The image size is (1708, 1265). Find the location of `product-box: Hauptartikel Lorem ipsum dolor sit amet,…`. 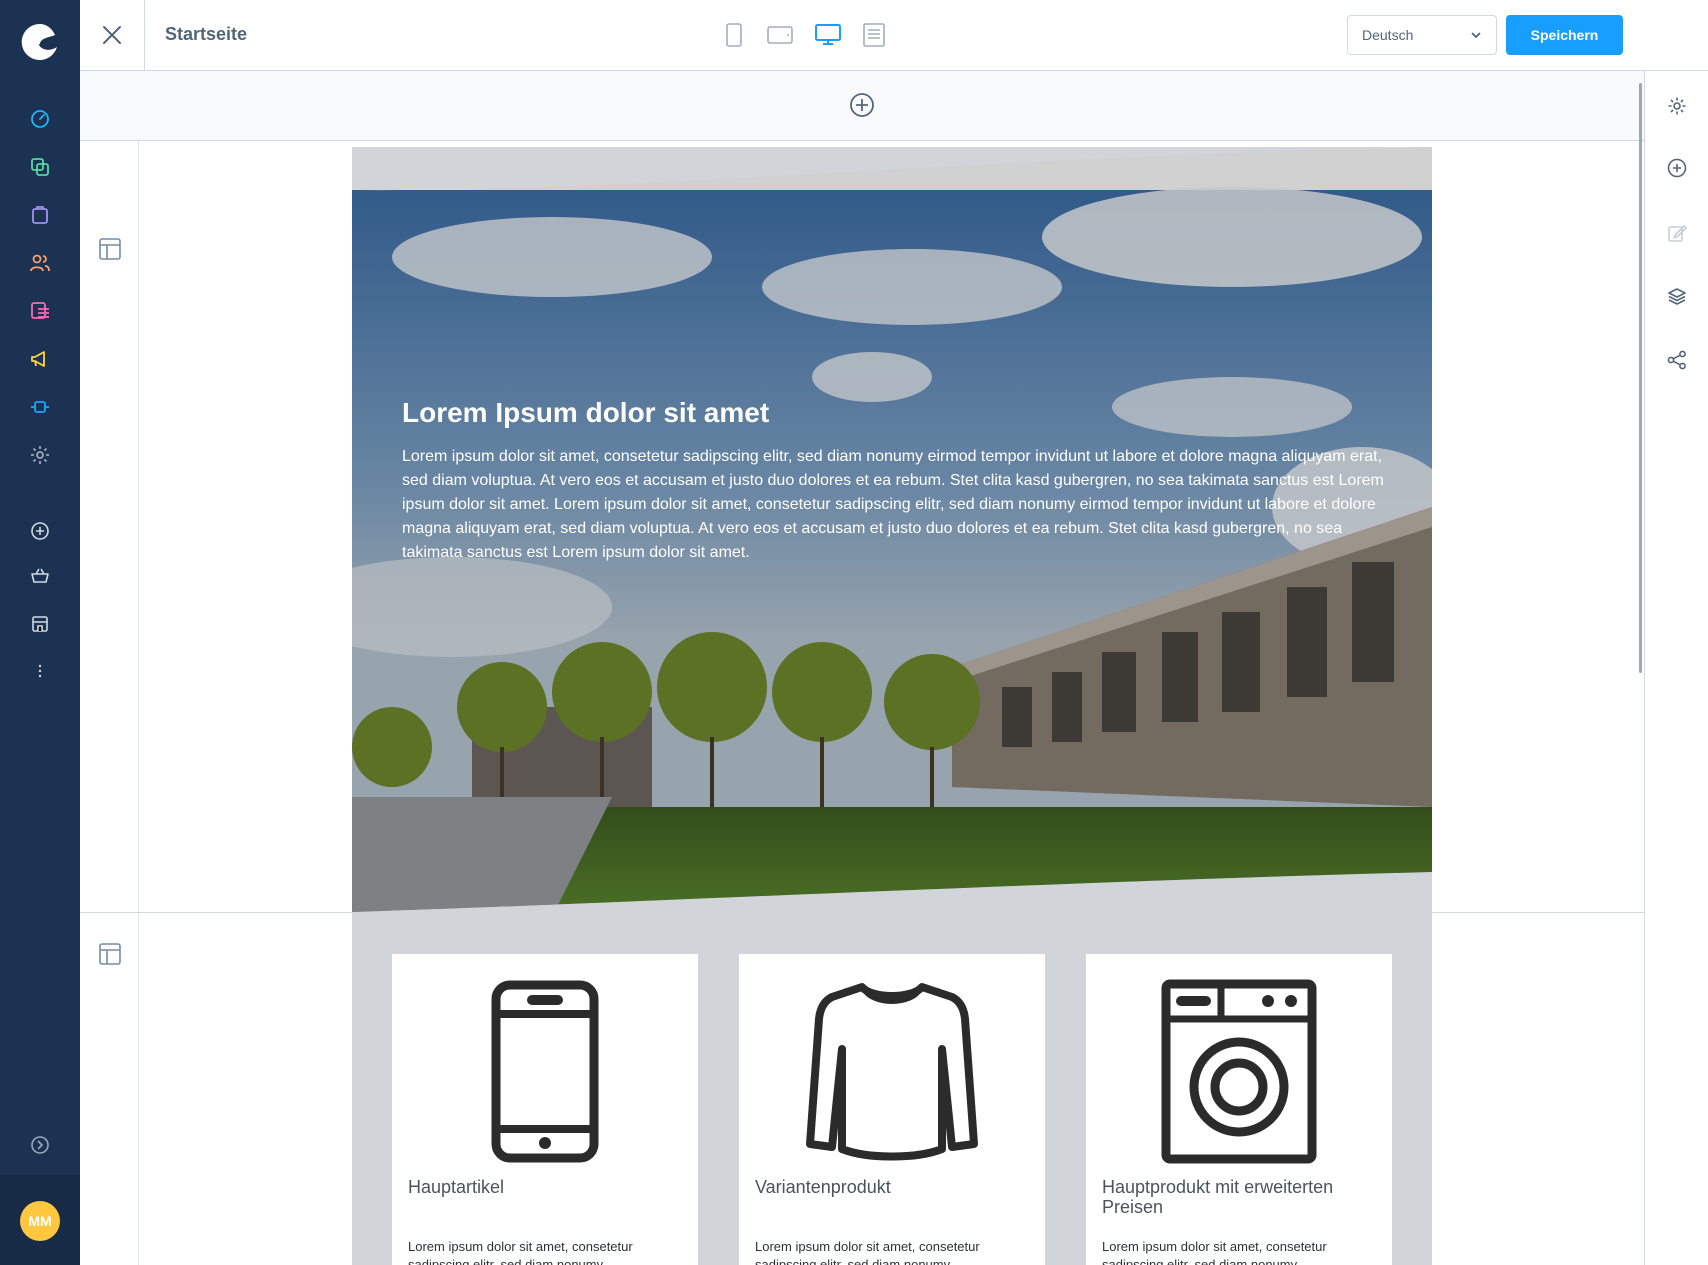

product-box: Hauptartikel Lorem ipsum dolor sit amet,… is located at coordinates (545, 1109).